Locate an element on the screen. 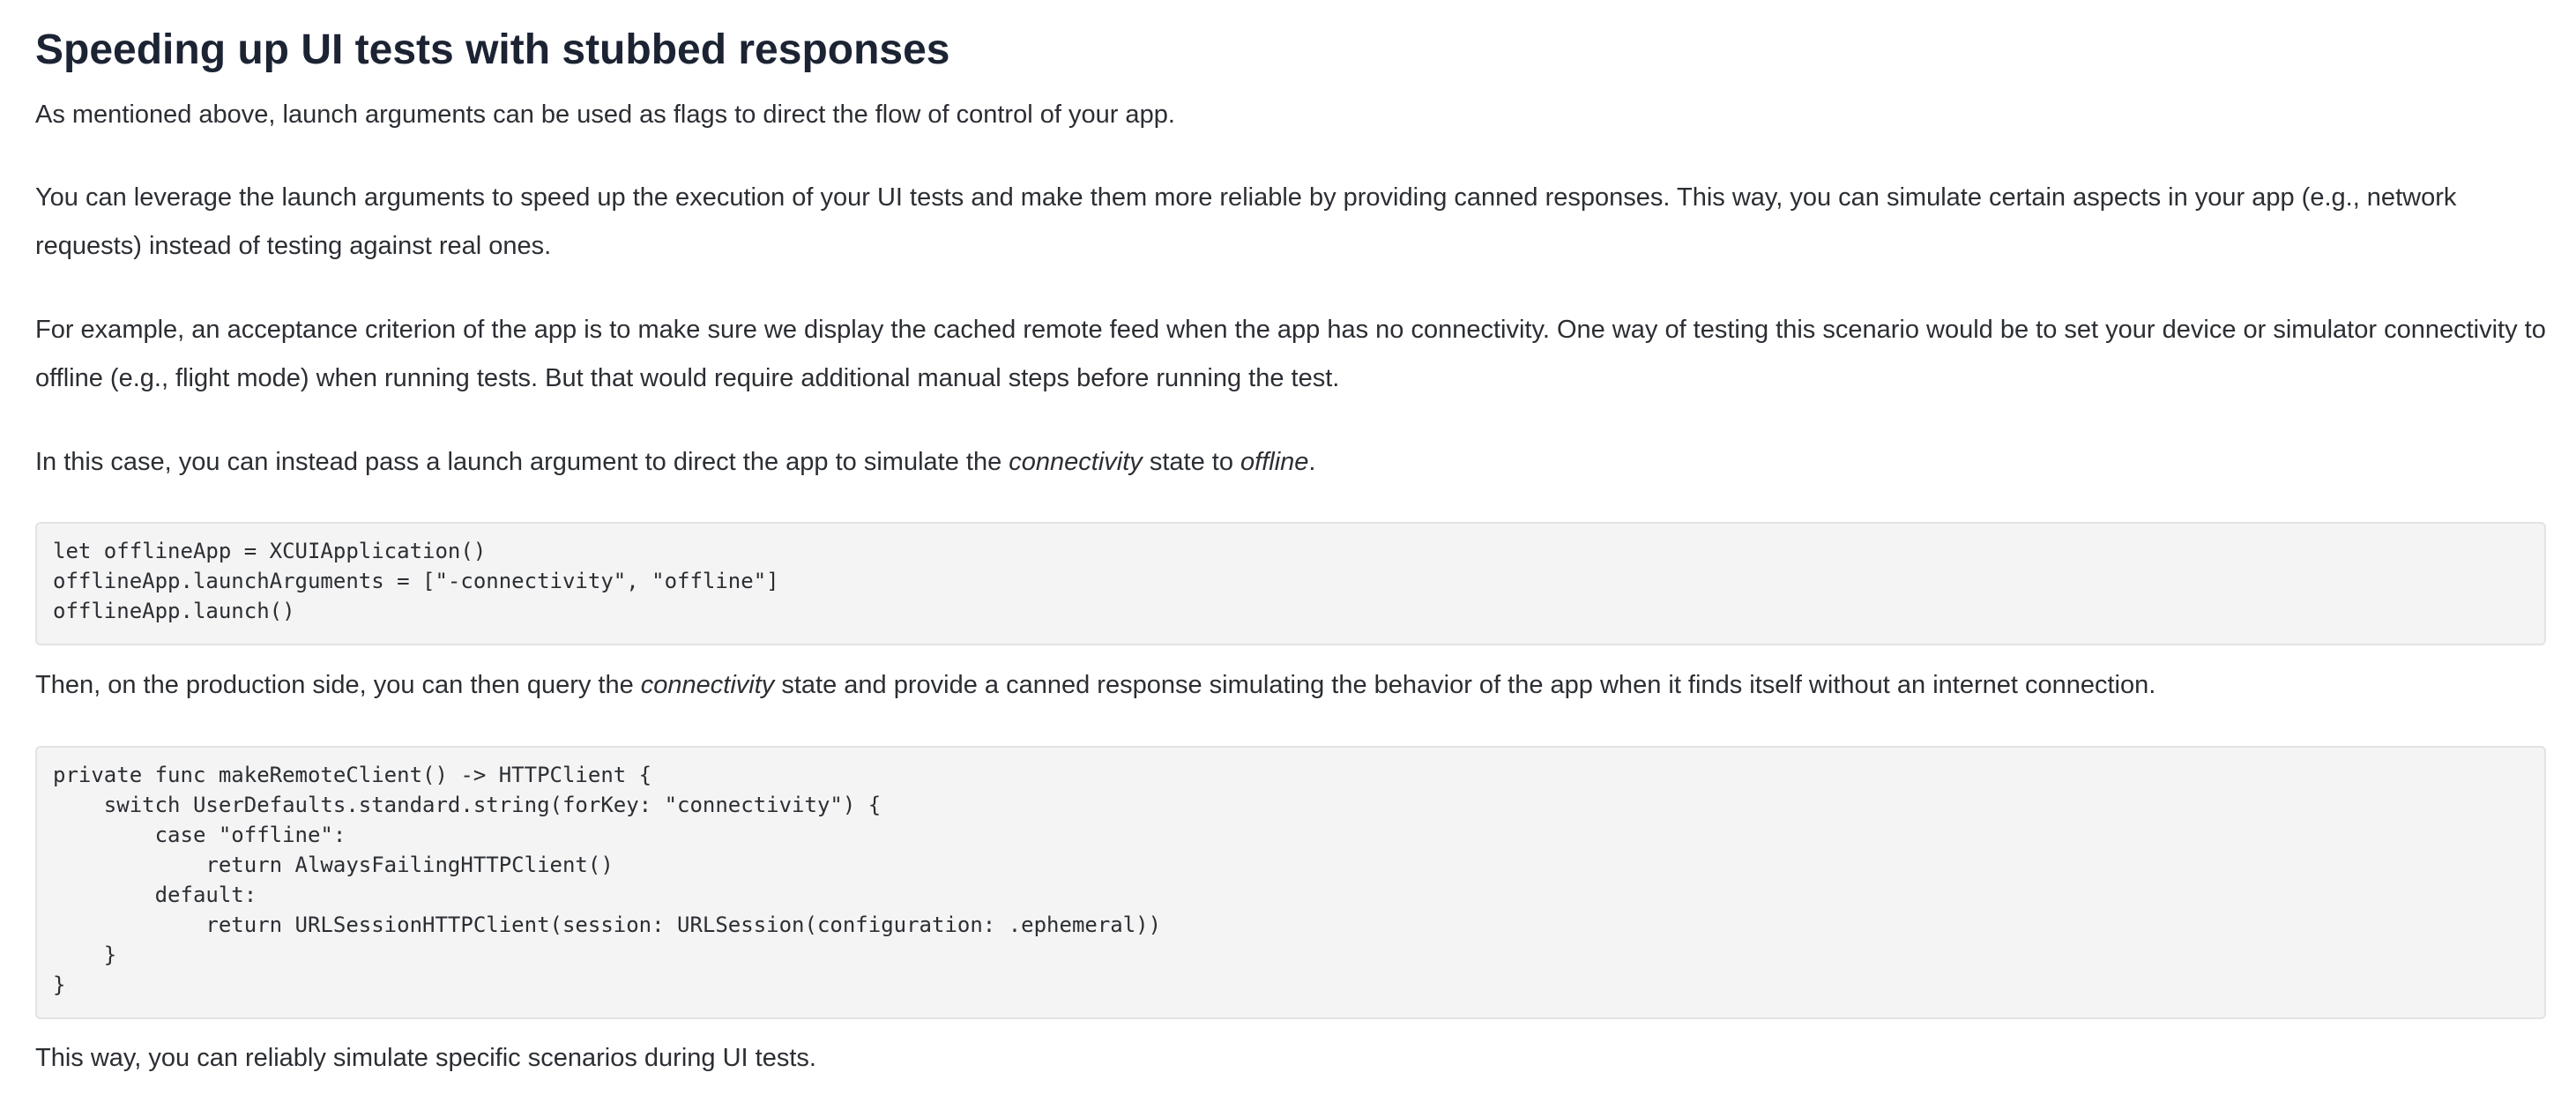 This screenshot has height=1095, width=2576. code-line: offlineApp.launch() is located at coordinates (174, 611).